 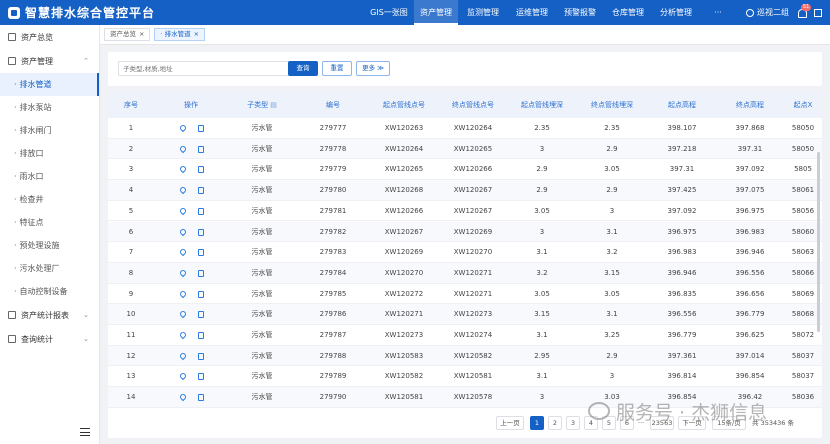 What do you see at coordinates (303, 68) in the screenshot?
I see `query-button: 查询` at bounding box center [303, 68].